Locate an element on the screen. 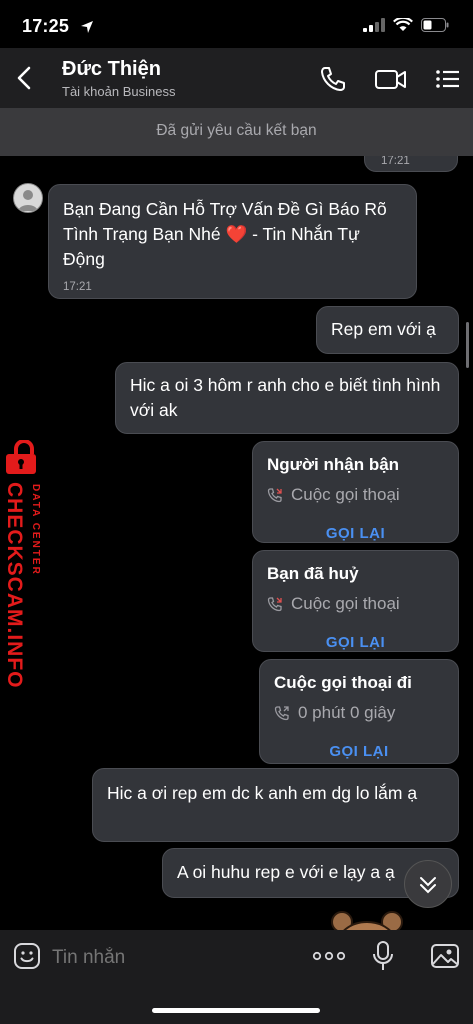  outgoing-call-icon is located at coordinates (281, 712).